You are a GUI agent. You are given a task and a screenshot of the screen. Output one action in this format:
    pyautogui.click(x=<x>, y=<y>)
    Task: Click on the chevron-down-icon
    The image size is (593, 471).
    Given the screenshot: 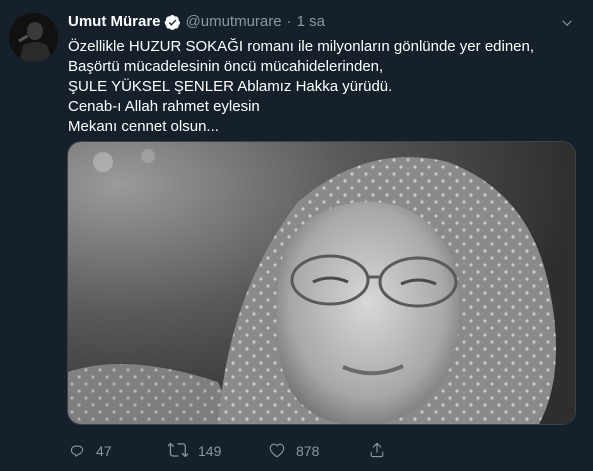 What is the action you would take?
    pyautogui.click(x=567, y=24)
    